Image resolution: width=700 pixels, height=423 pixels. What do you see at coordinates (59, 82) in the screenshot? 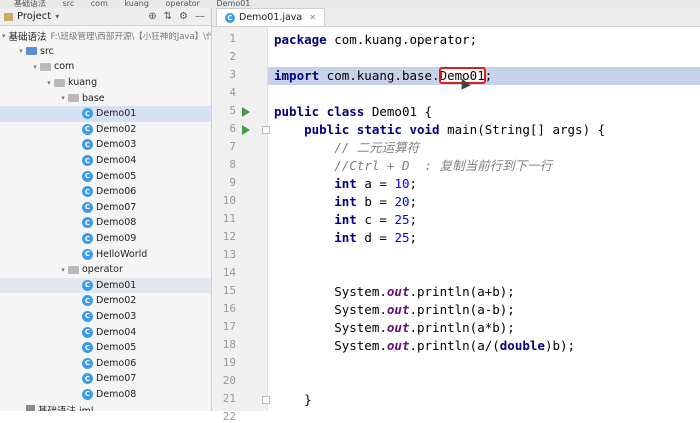
I see `package-icon` at bounding box center [59, 82].